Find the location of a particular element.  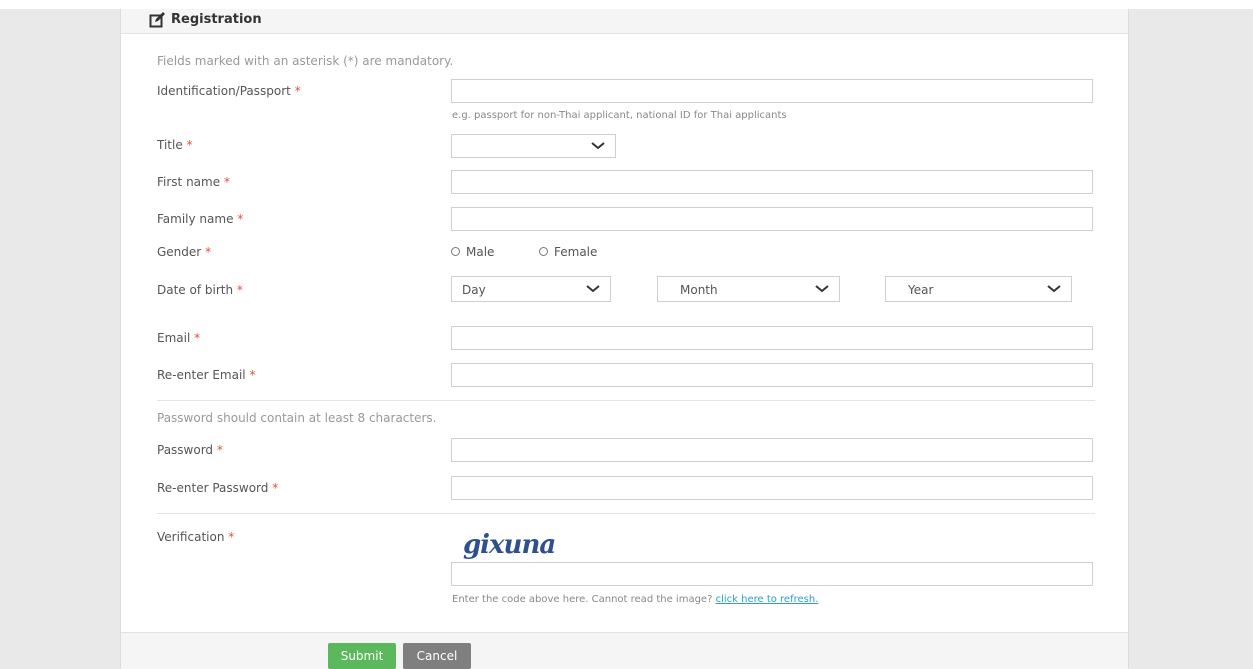

gender-label: Gender * is located at coordinates (184, 252).